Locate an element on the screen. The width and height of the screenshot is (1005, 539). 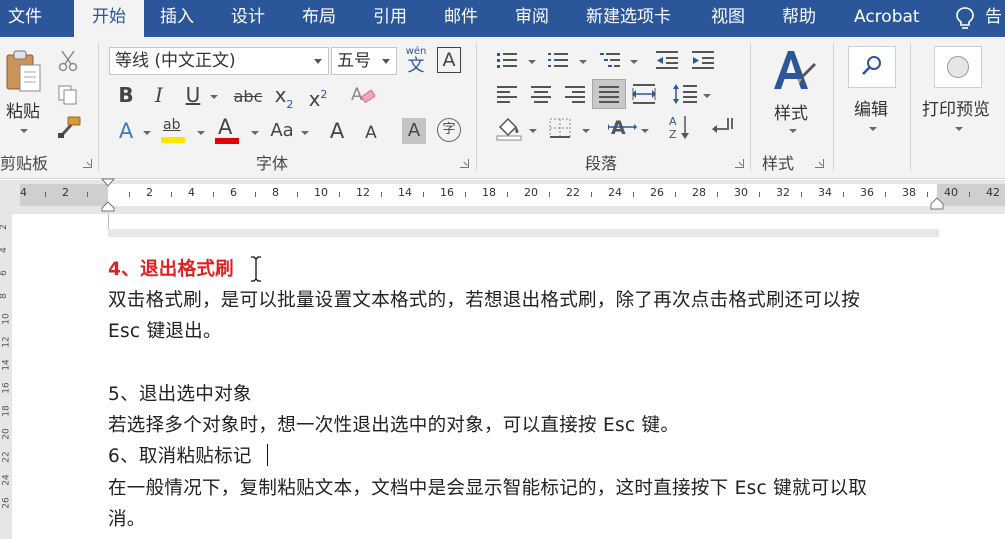
sort-icon: A Z is located at coordinates (680, 127).